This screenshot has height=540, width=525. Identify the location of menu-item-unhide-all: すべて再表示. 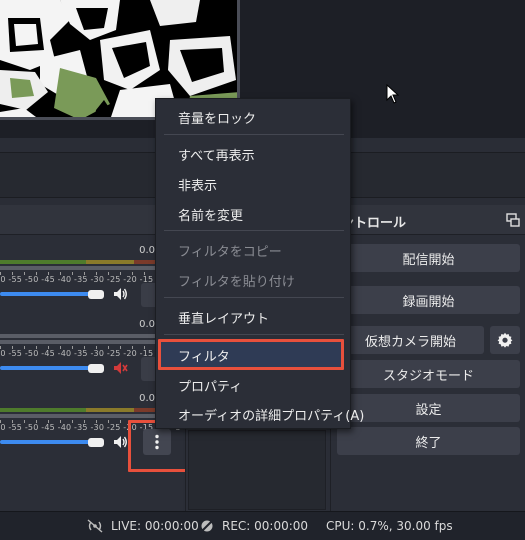
(216, 154).